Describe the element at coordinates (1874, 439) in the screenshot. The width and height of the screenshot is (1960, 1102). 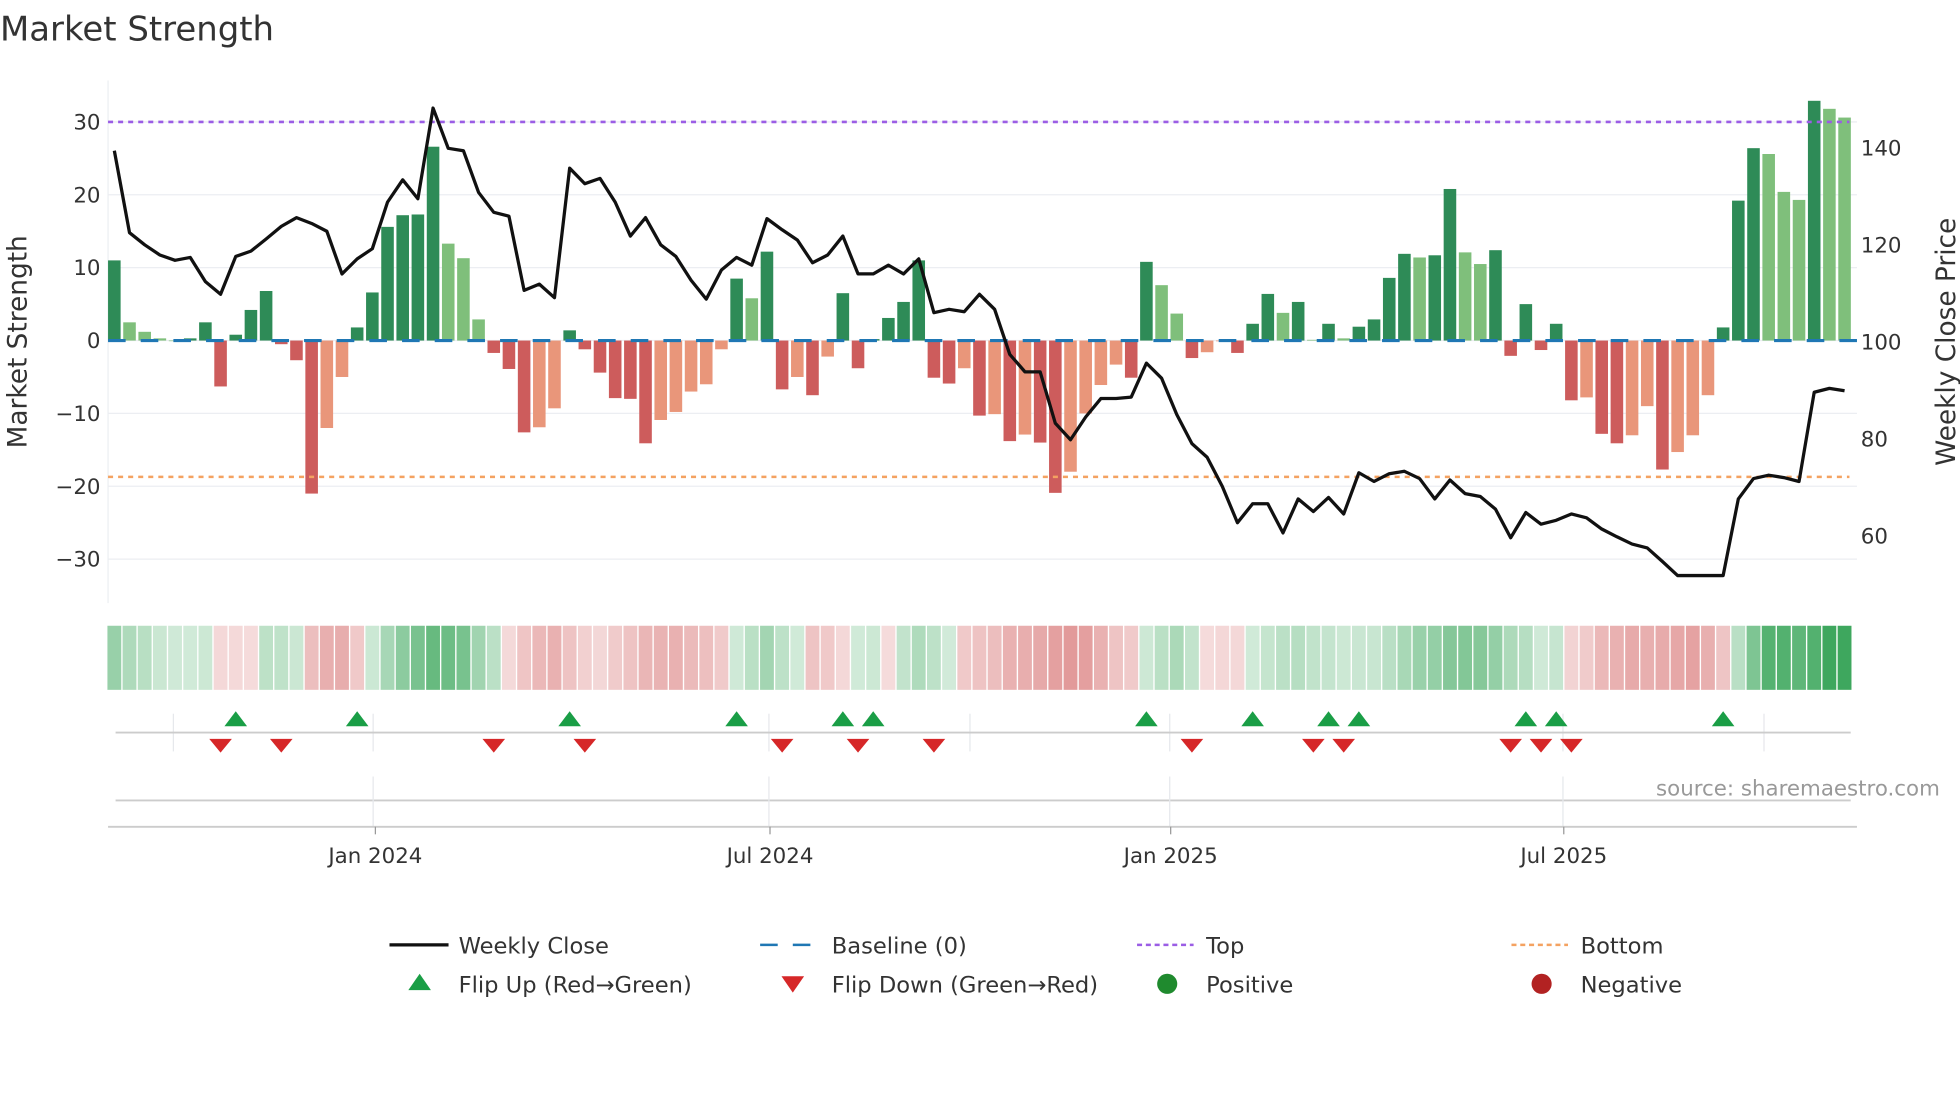
I see `y2-tick-label: 80` at that location.